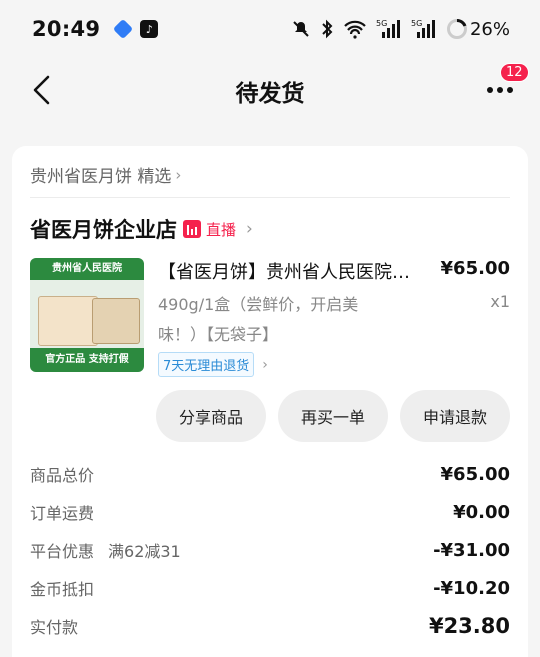 The height and width of the screenshot is (657, 540). What do you see at coordinates (123, 29) in the screenshot?
I see `app-notification-icon` at bounding box center [123, 29].